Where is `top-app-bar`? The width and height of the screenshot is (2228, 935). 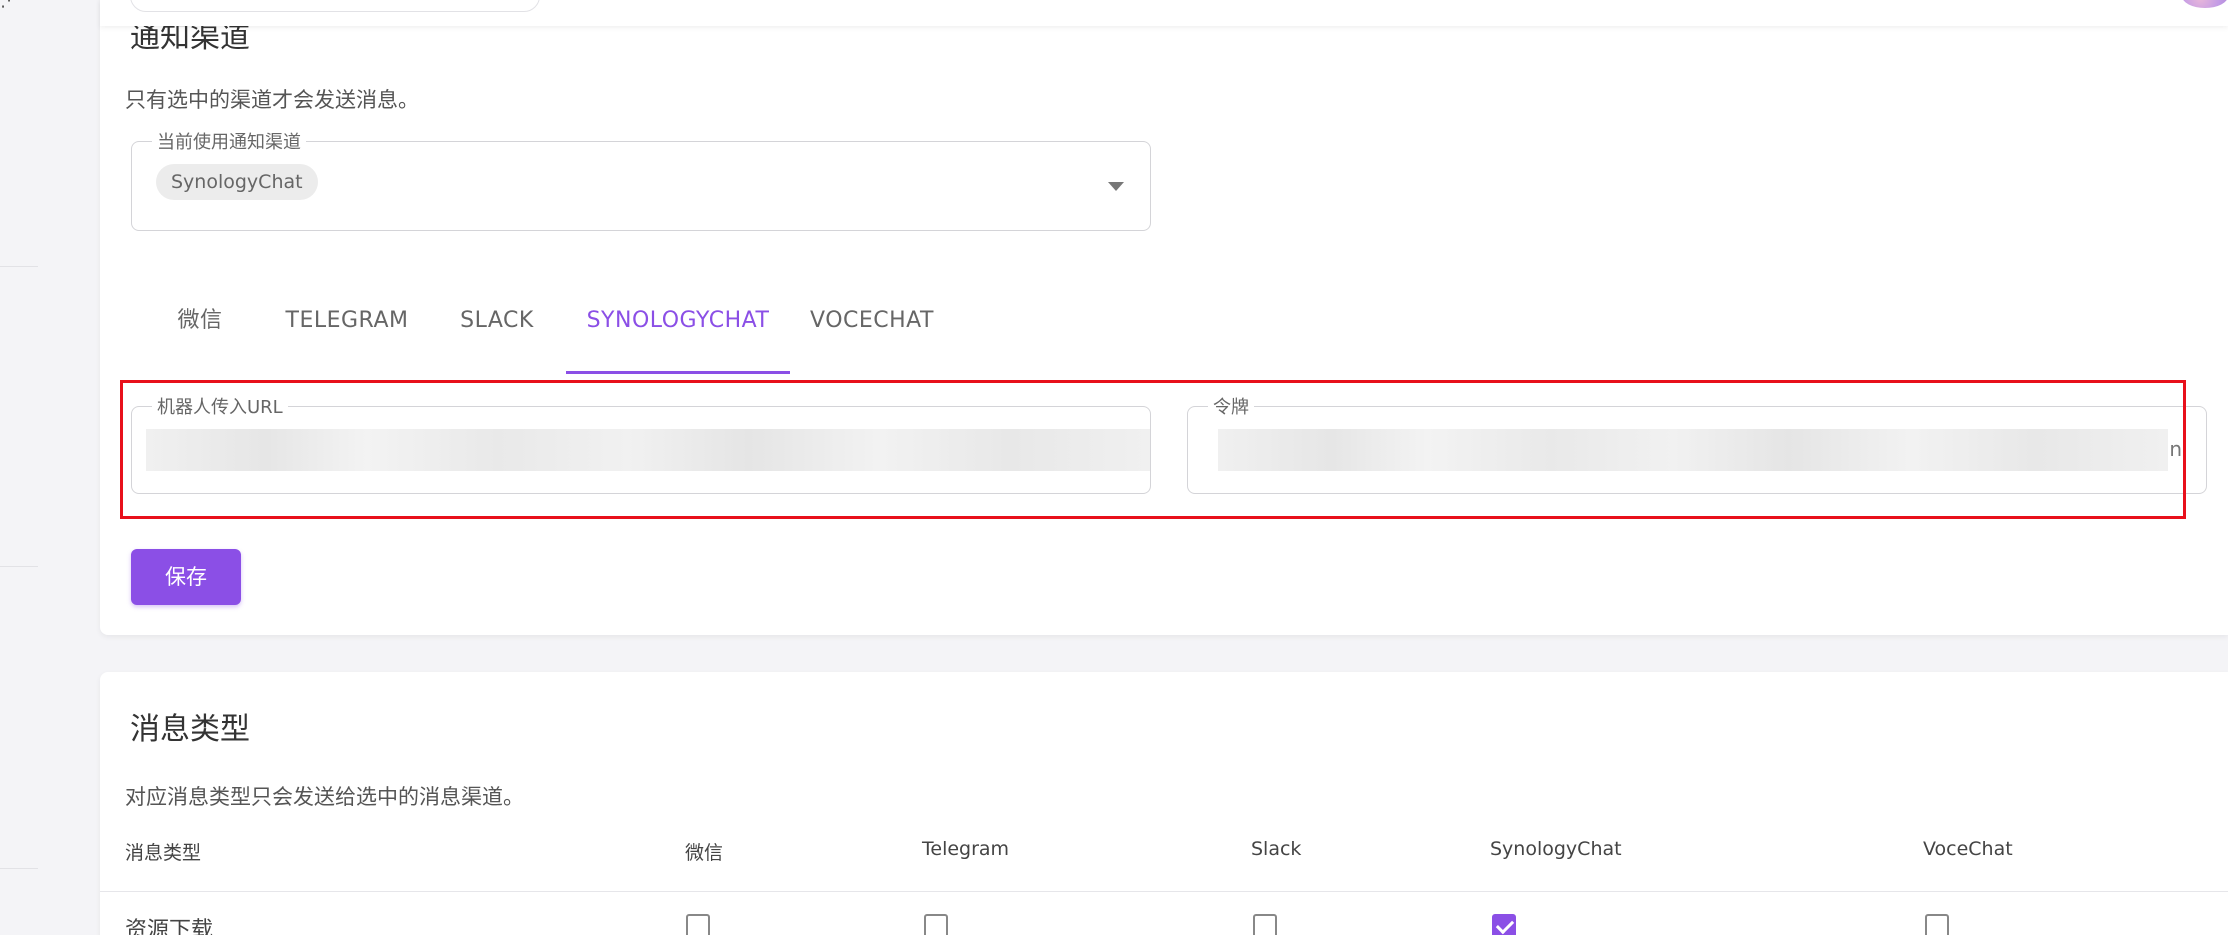
top-app-bar is located at coordinates (1164, 13).